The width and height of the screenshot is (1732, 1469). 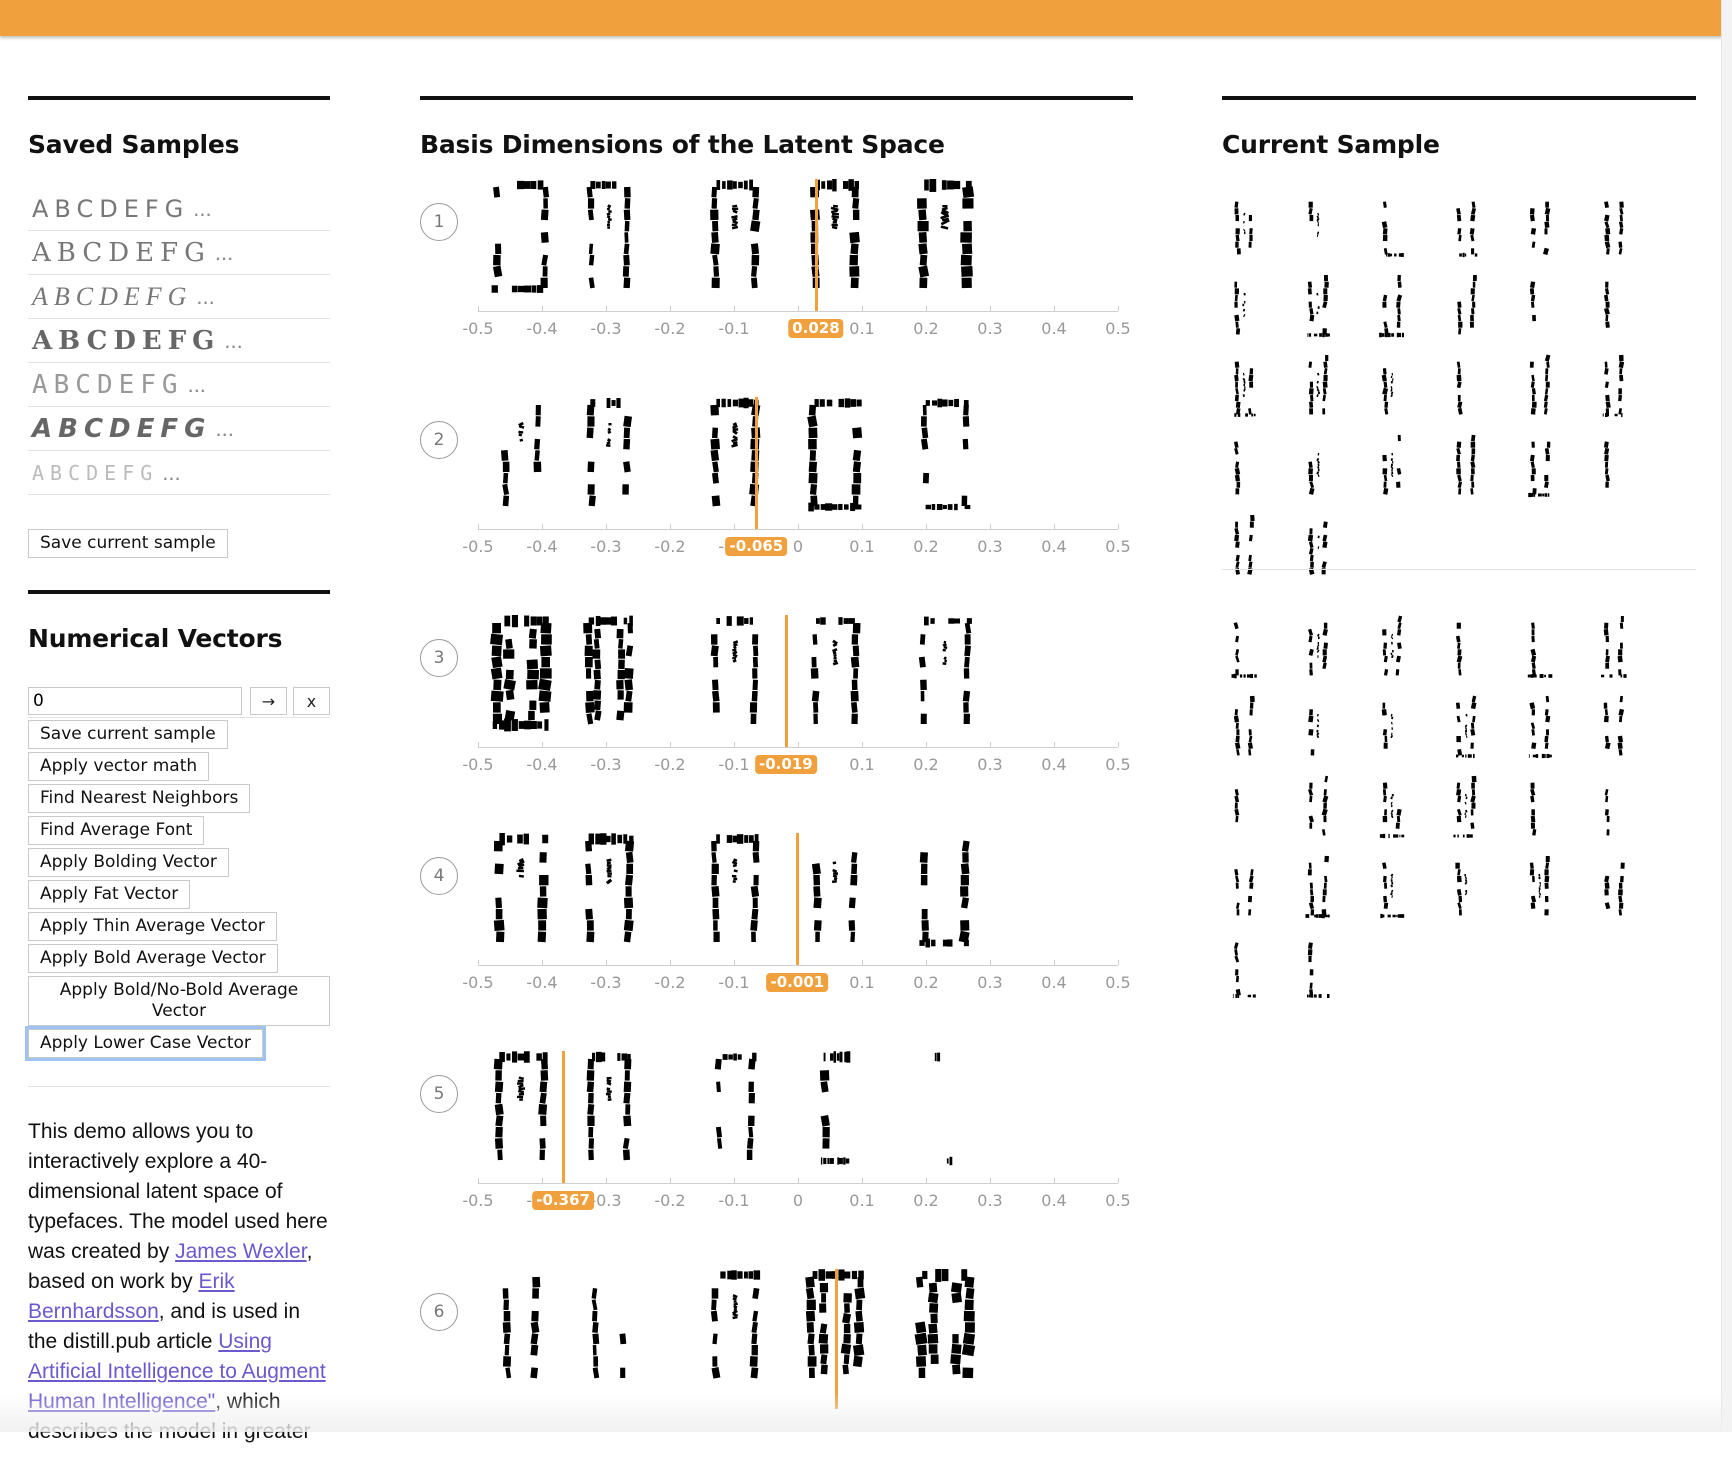 What do you see at coordinates (1540, 227) in the screenshot?
I see `sample-letter-e` at bounding box center [1540, 227].